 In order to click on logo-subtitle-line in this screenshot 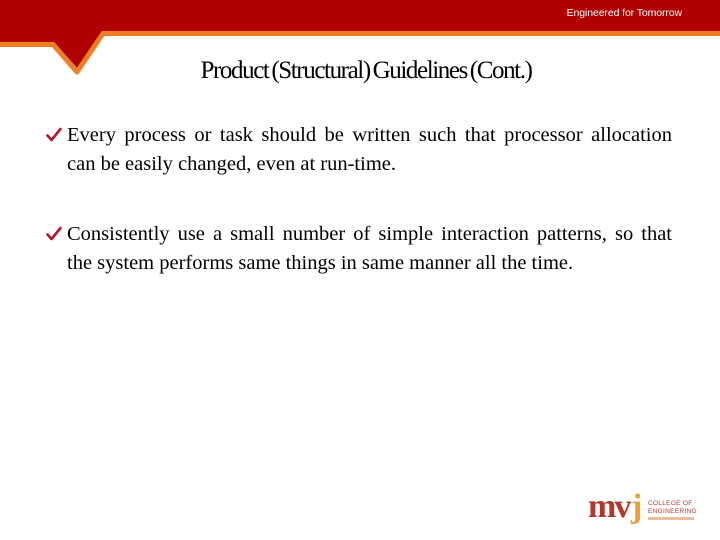, I will do `click(671, 518)`.